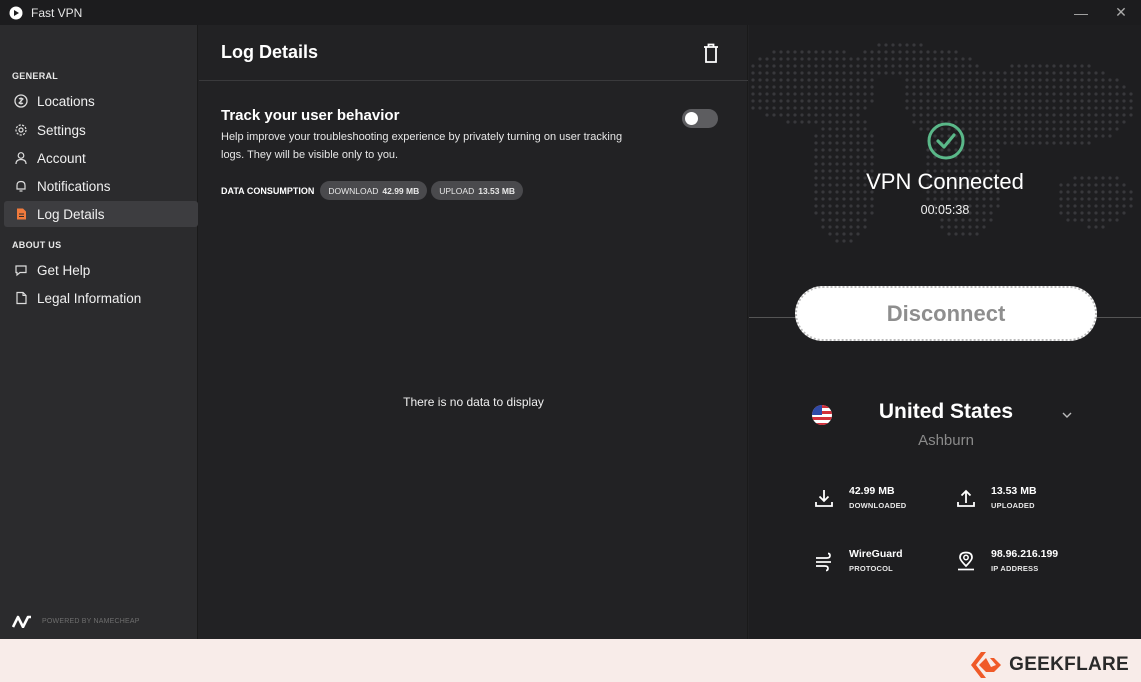 The height and width of the screenshot is (682, 1141). What do you see at coordinates (21, 298) in the screenshot?
I see `file-icon` at bounding box center [21, 298].